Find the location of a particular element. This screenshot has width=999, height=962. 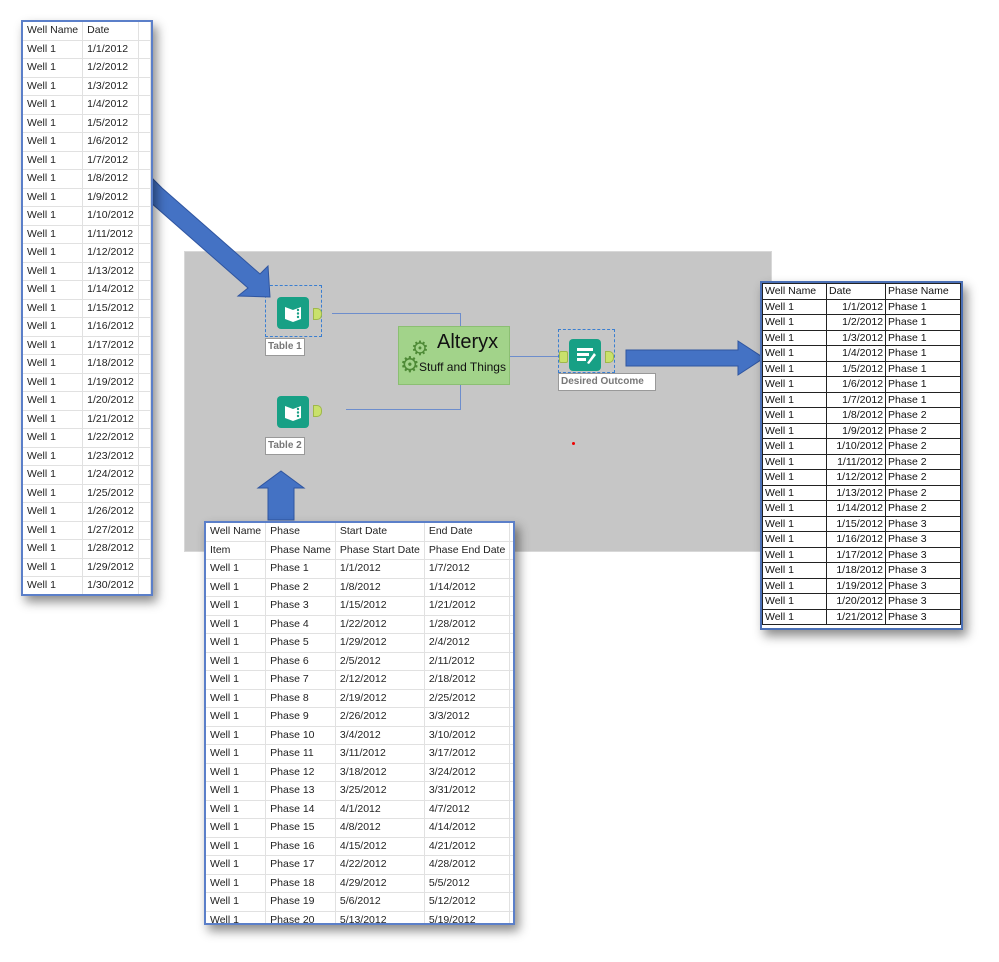

cell: 1/29/2012 is located at coordinates (380, 643).